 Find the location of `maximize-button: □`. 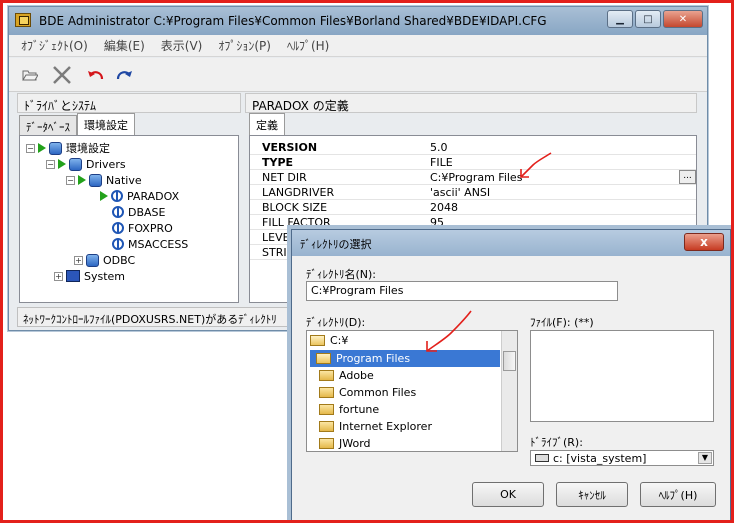

maximize-button: □ is located at coordinates (648, 19).